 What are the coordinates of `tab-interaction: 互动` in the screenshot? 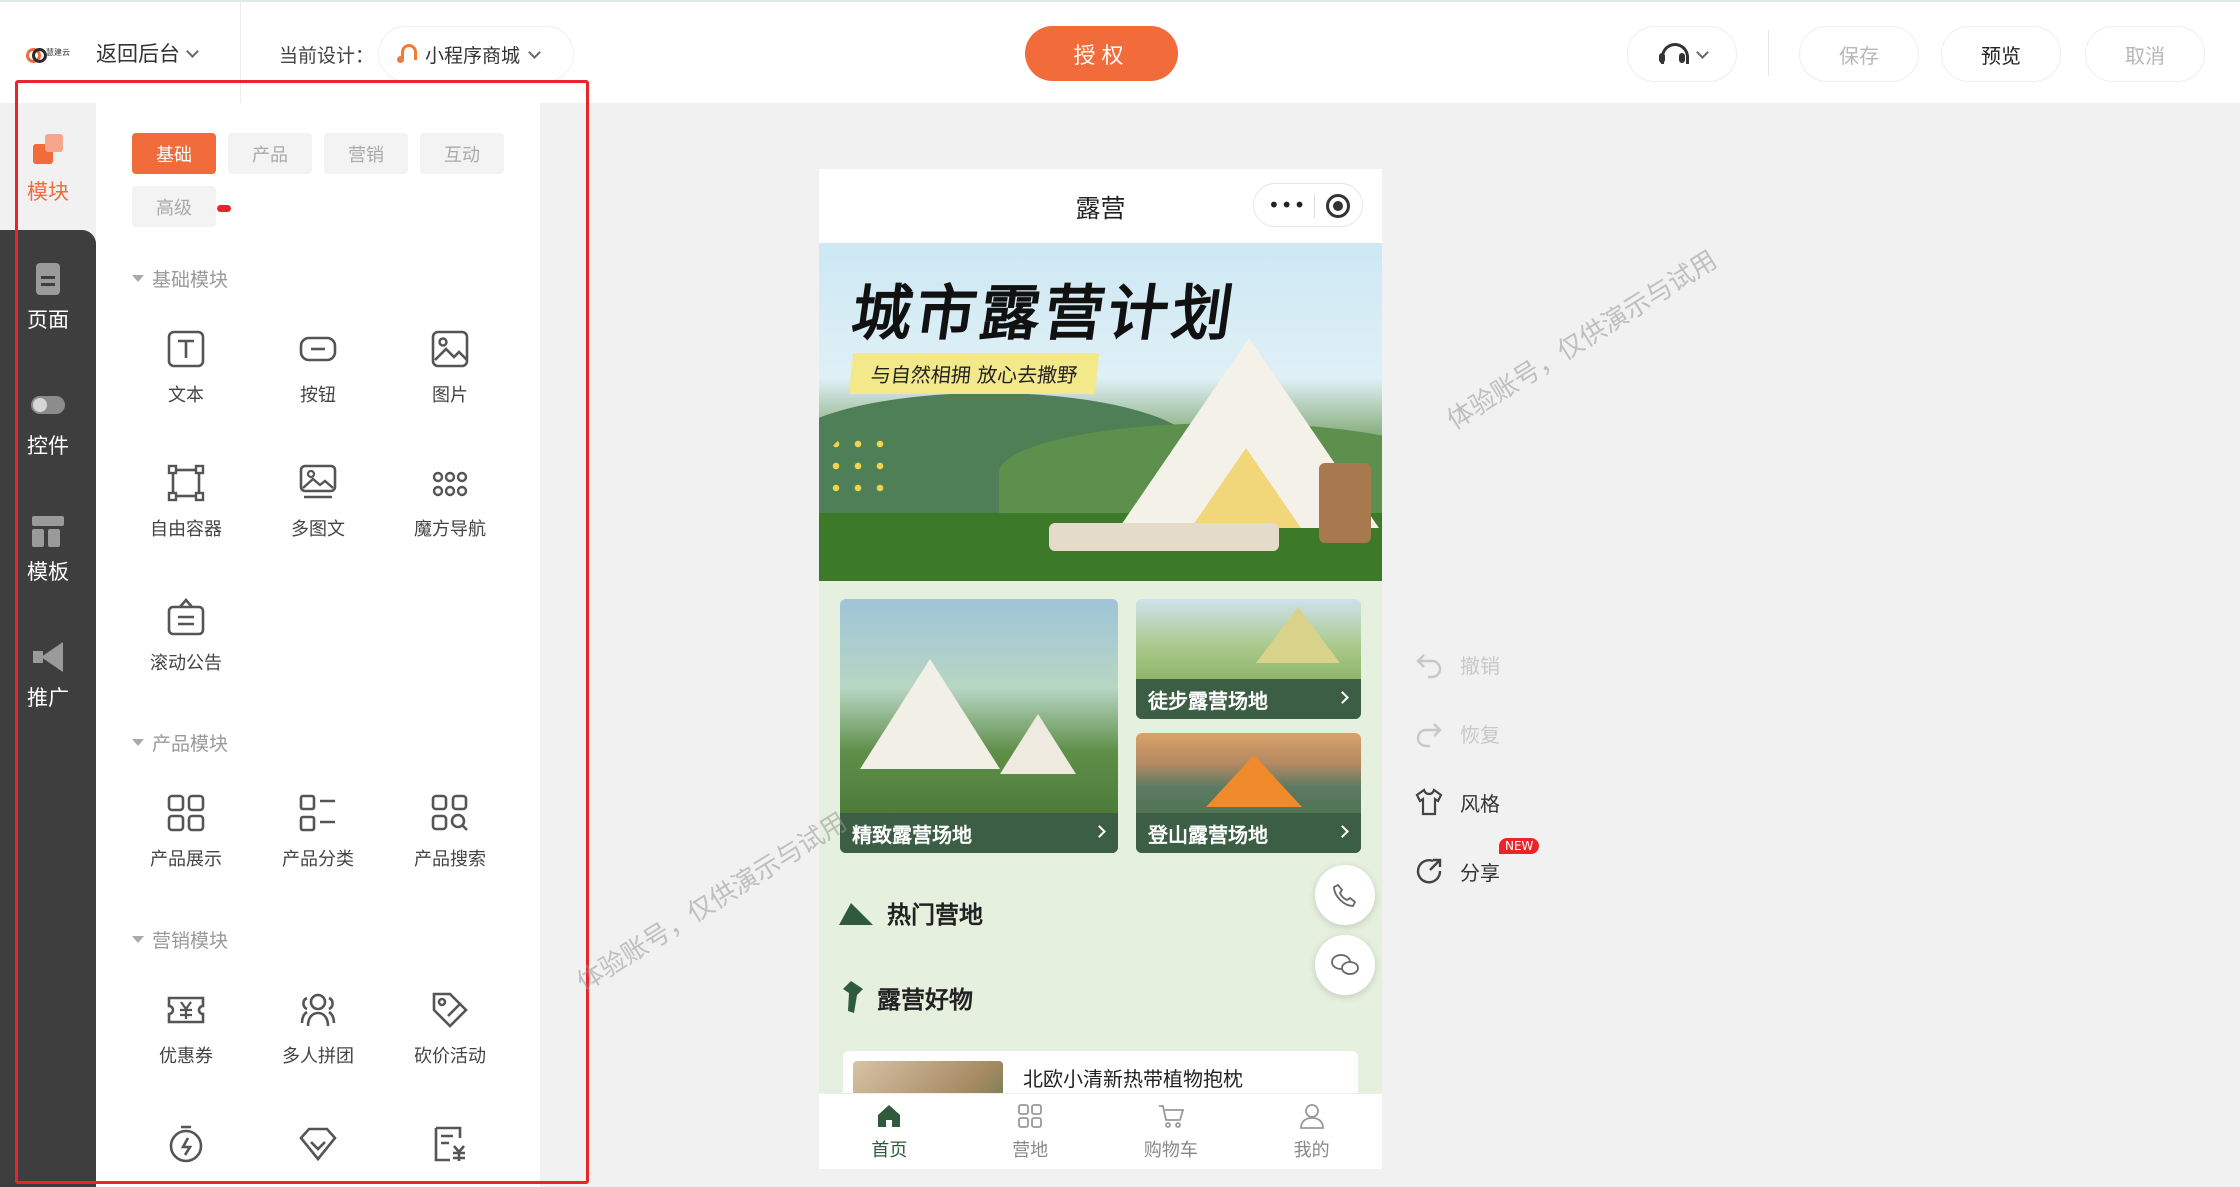 It's located at (462, 153).